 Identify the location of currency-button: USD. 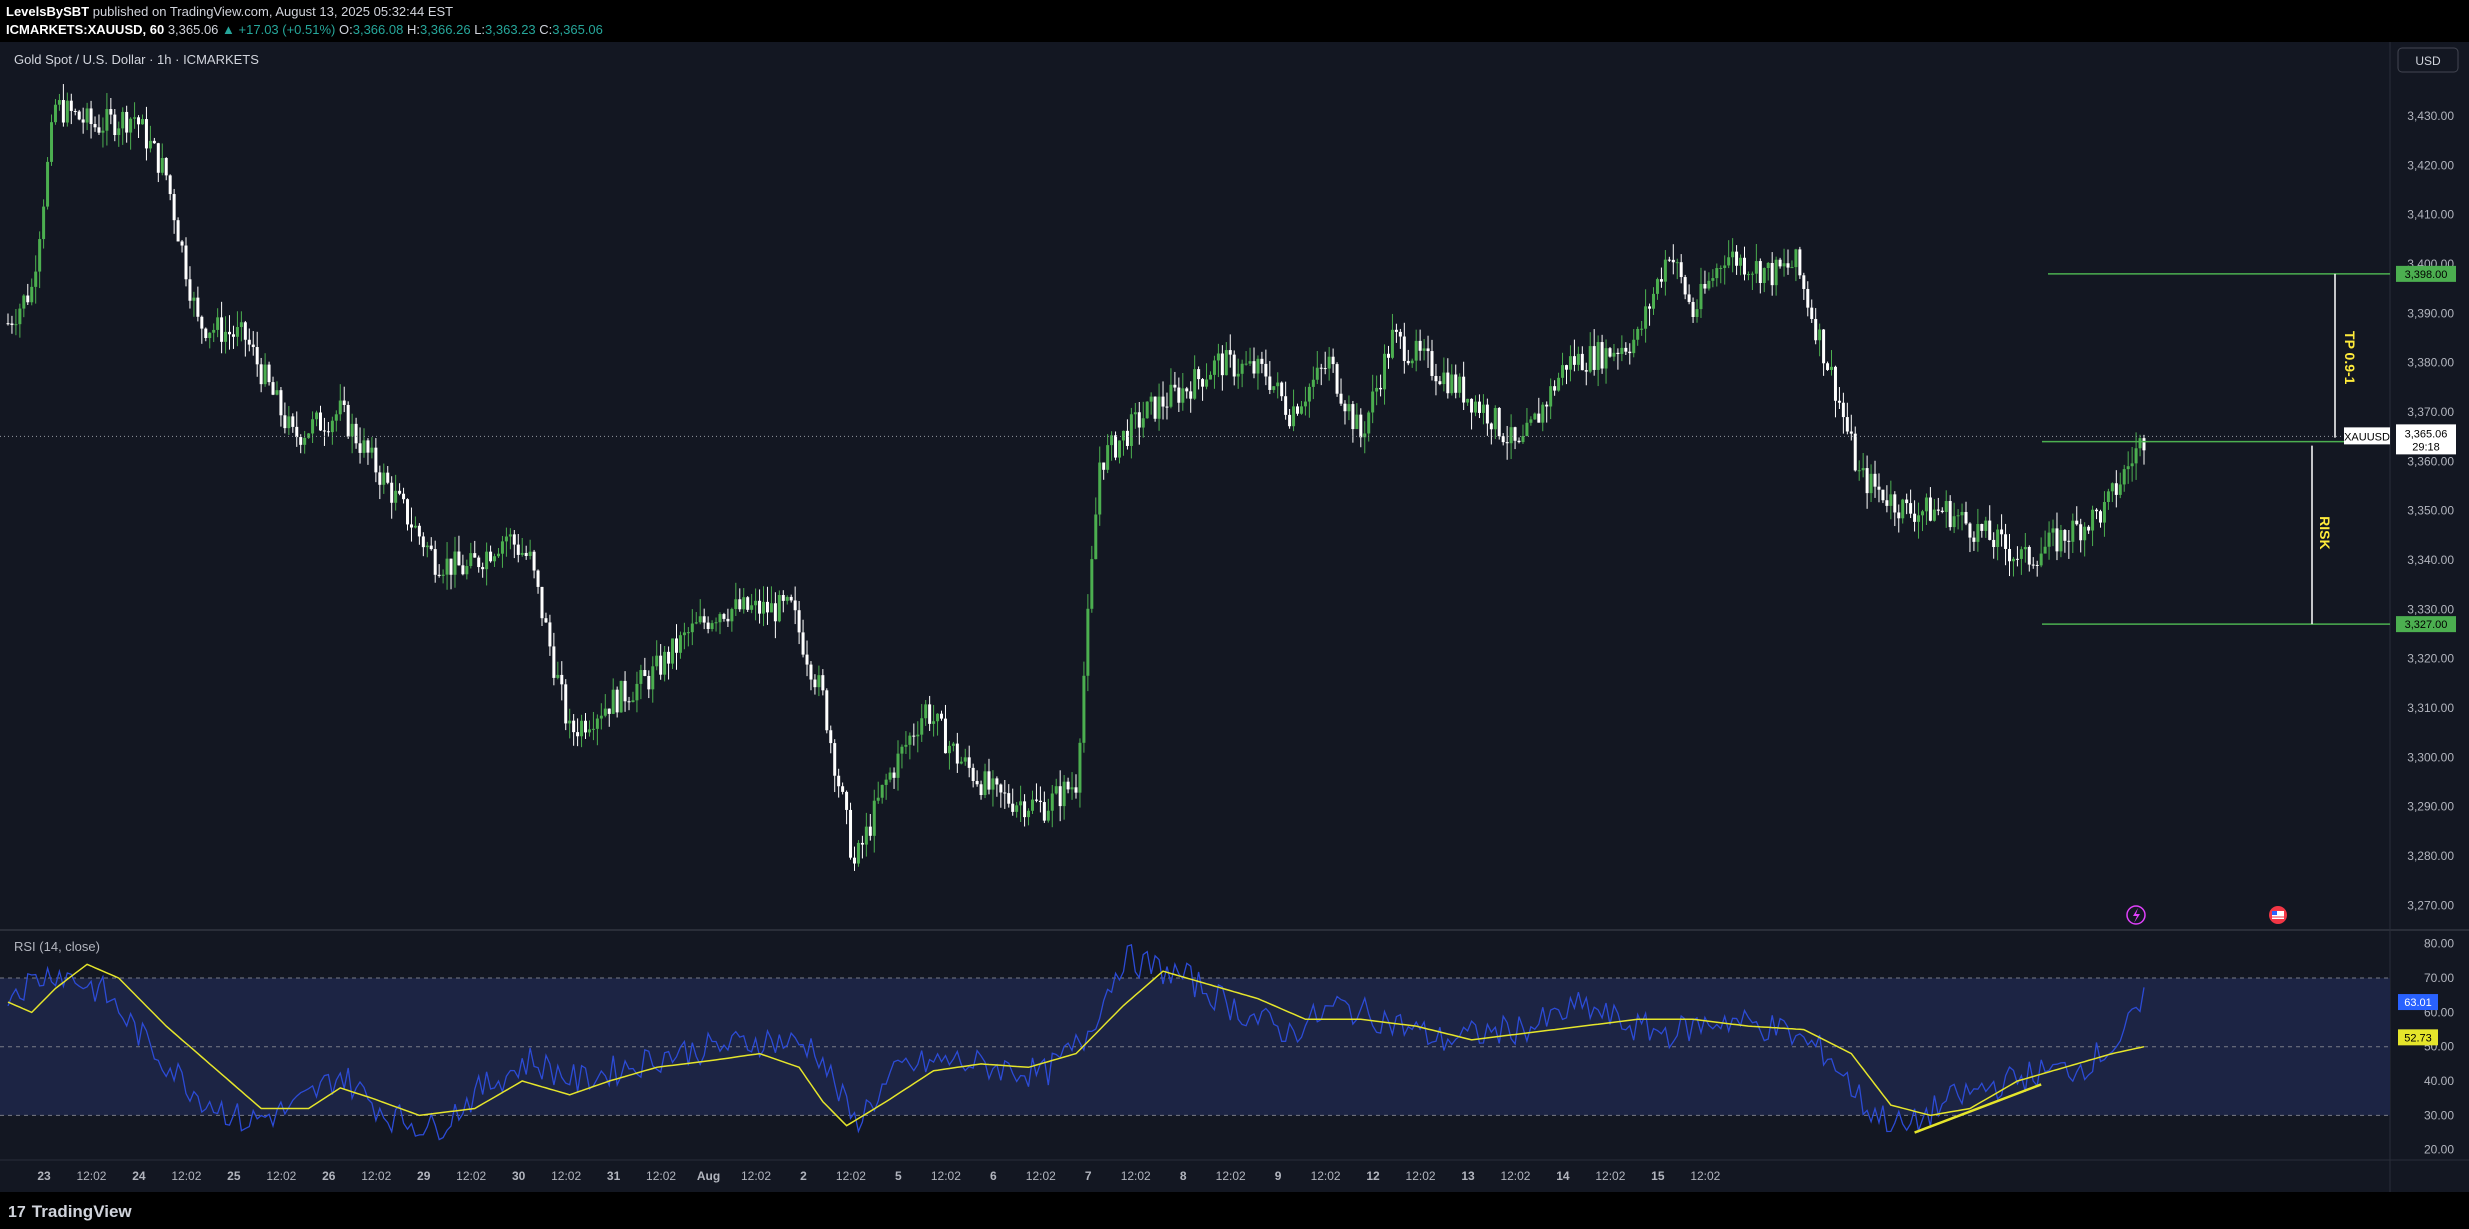
(2428, 60).